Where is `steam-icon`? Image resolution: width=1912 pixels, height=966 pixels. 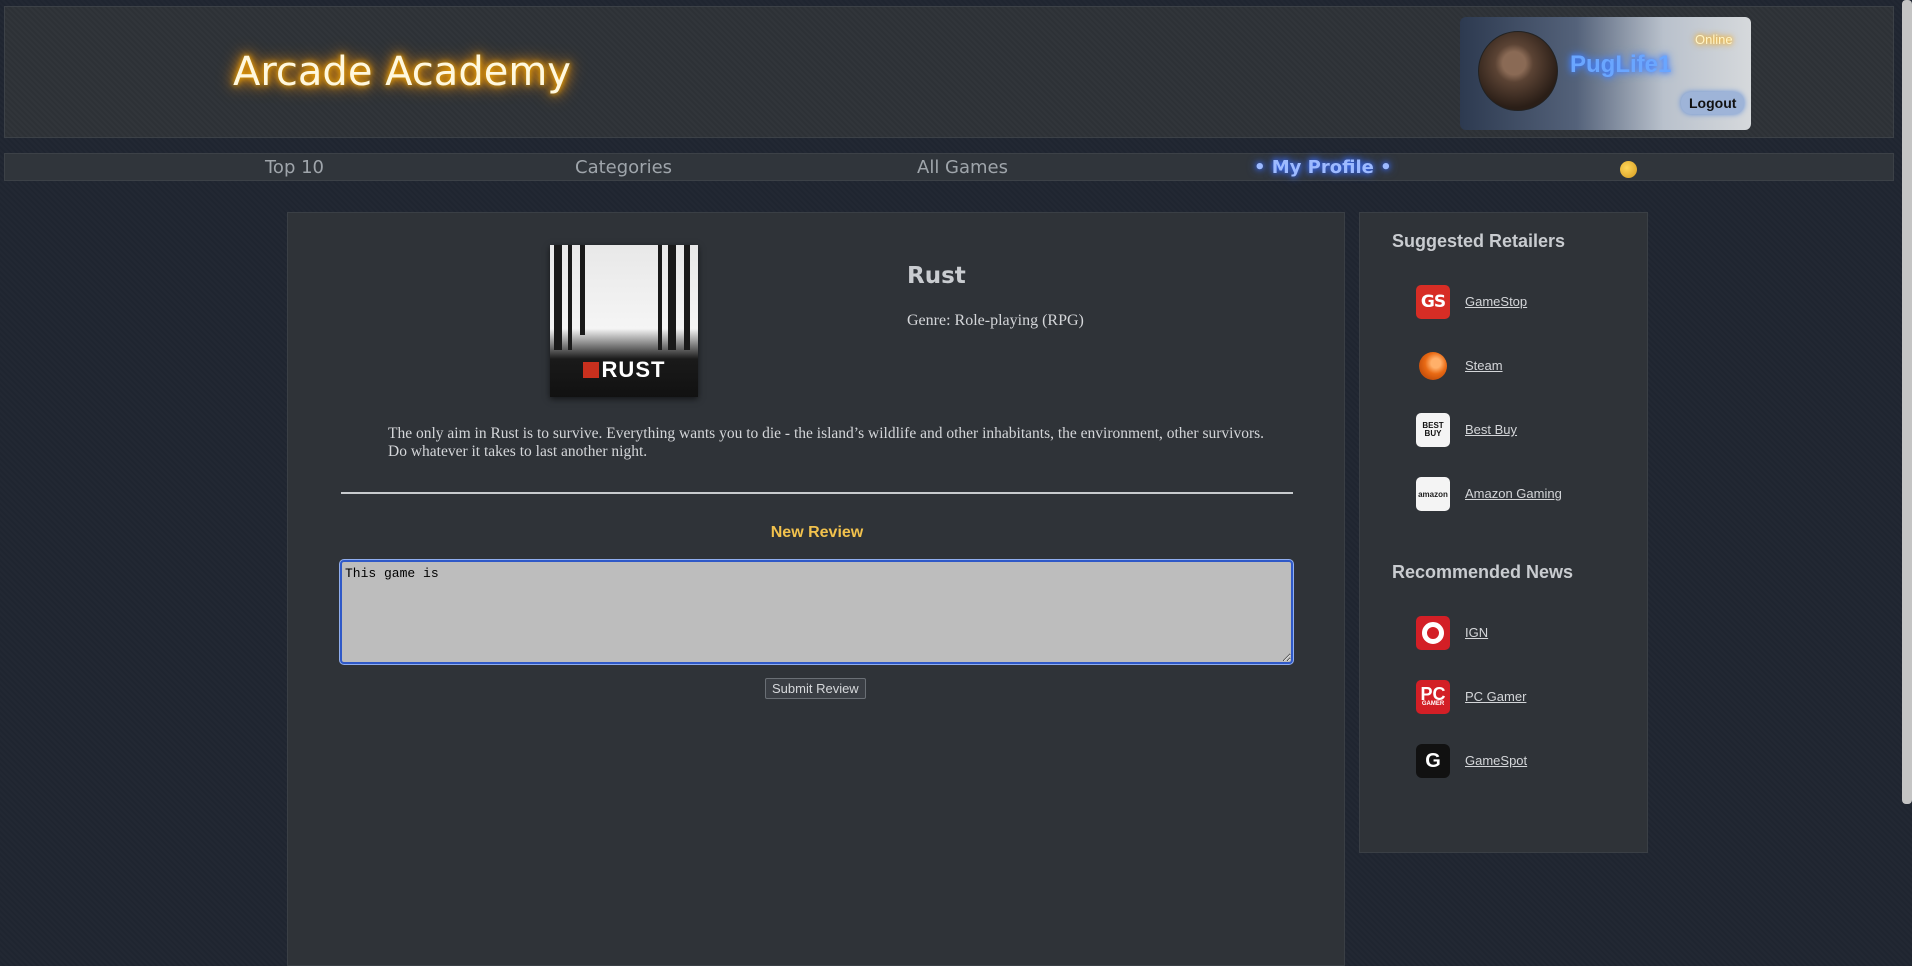 steam-icon is located at coordinates (1433, 366).